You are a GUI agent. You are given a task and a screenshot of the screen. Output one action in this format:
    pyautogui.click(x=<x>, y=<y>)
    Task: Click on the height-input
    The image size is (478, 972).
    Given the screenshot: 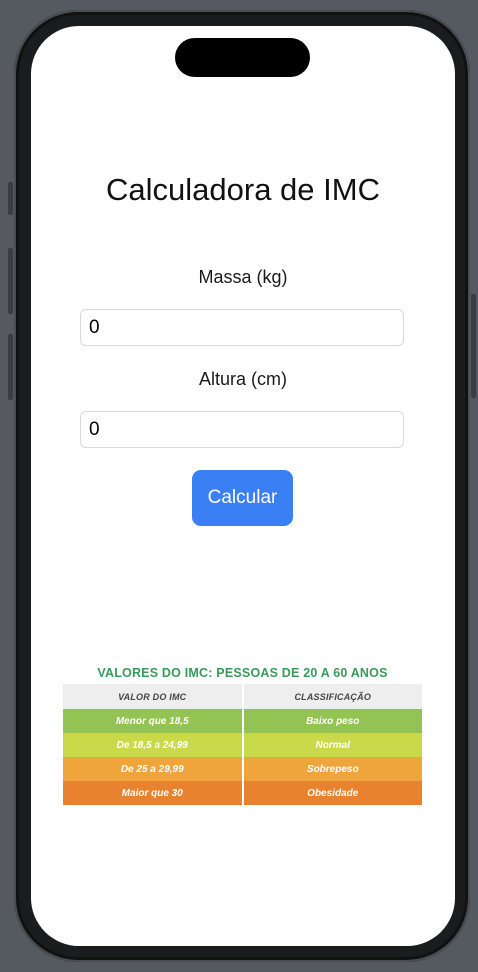 What is the action you would take?
    pyautogui.click(x=242, y=429)
    